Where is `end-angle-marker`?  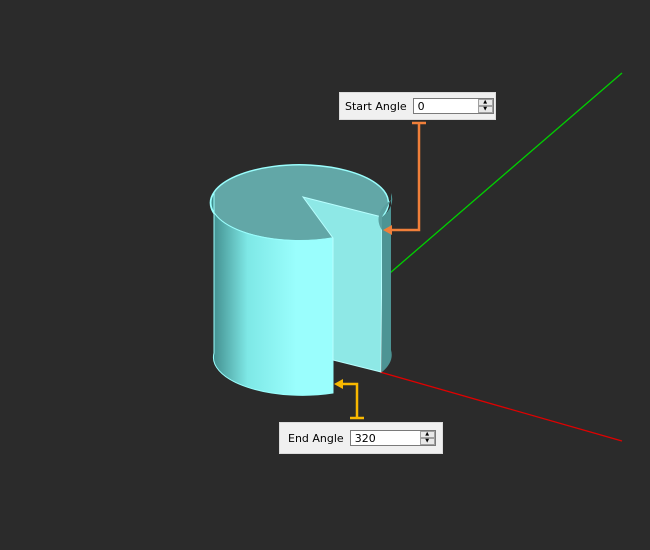
end-angle-marker is located at coordinates (349, 399).